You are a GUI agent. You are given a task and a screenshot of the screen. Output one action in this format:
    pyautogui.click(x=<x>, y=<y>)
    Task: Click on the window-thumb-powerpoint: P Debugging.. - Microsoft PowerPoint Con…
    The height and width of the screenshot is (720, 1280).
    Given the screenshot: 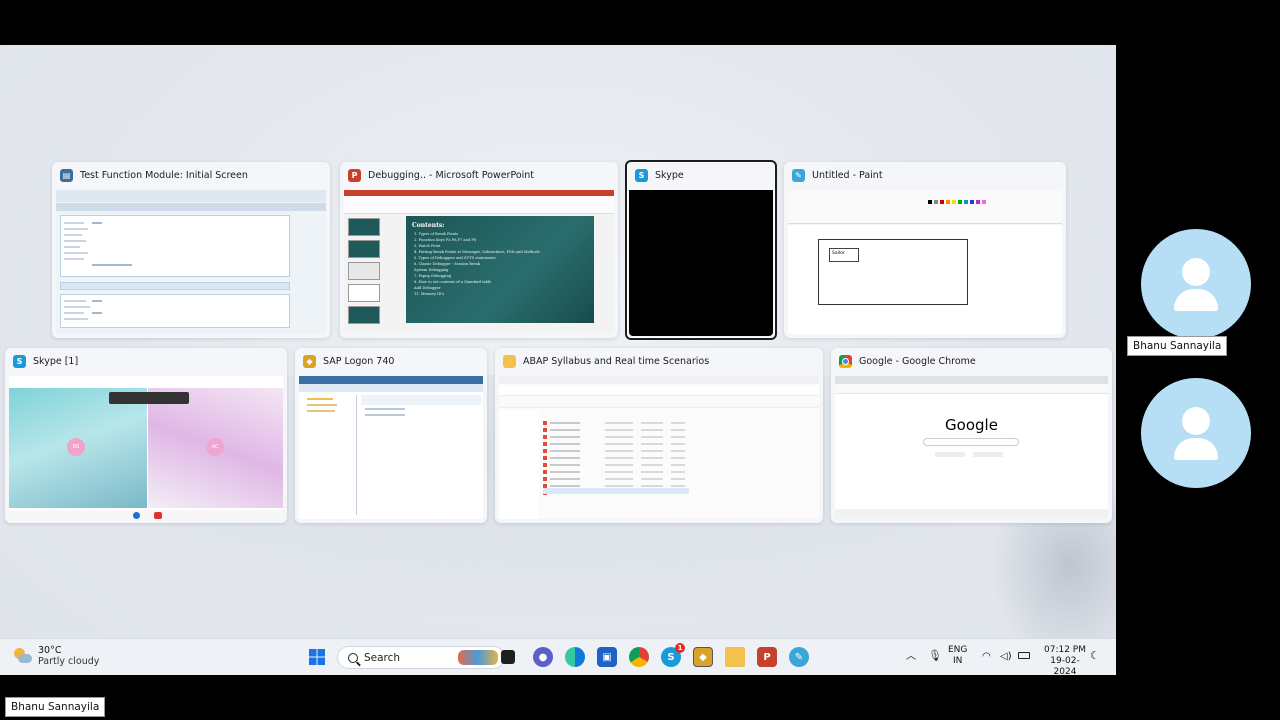 What is the action you would take?
    pyautogui.click(x=479, y=250)
    